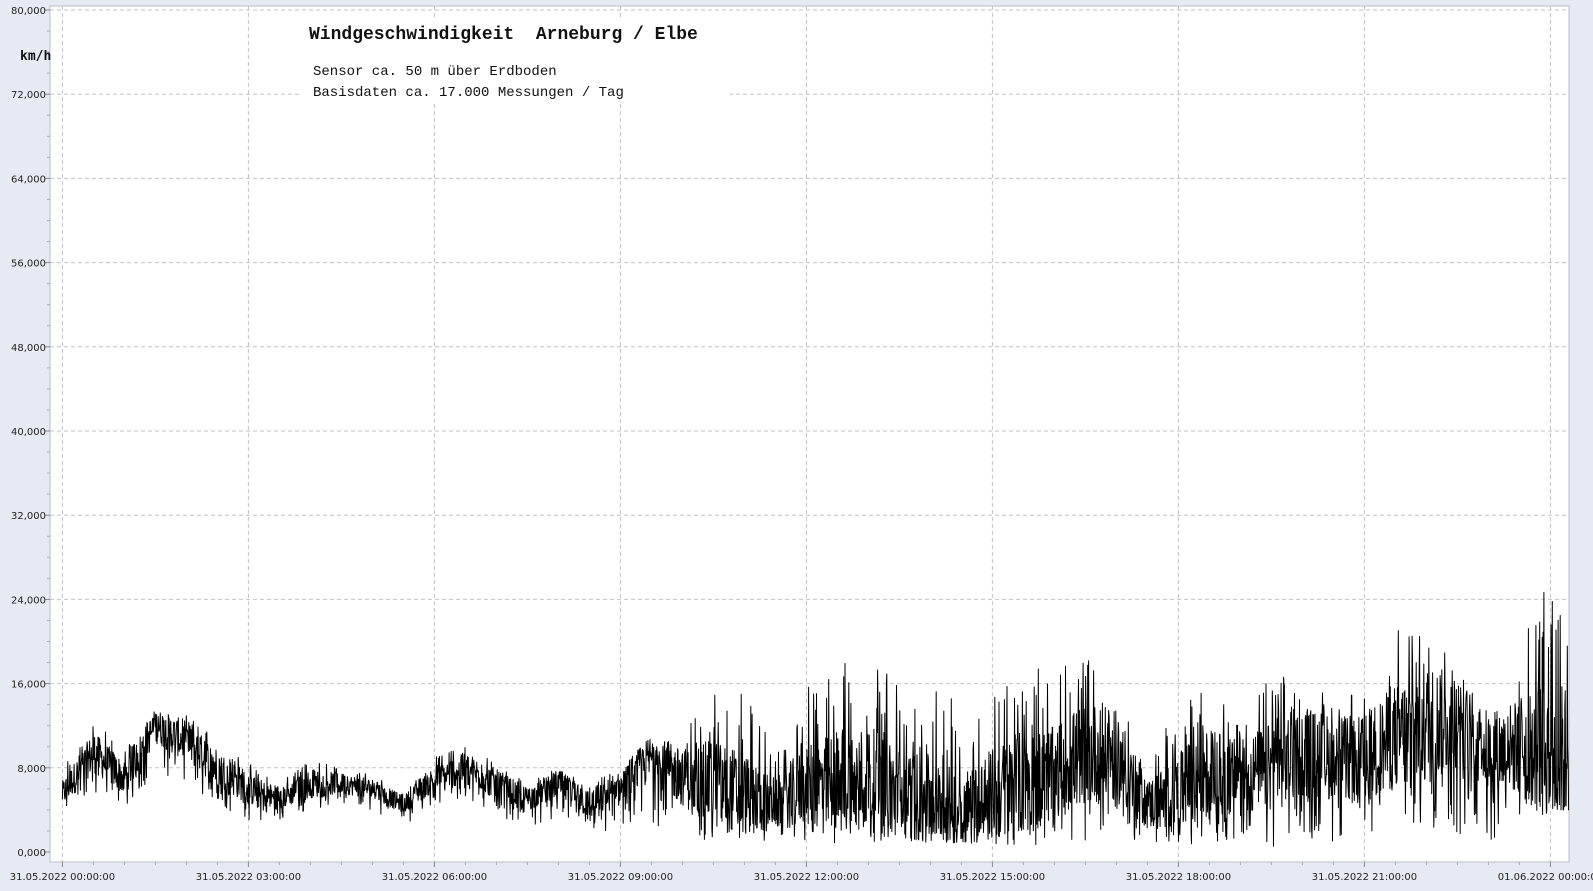  Describe the element at coordinates (31, 769) in the screenshot. I see `y-tick-label: 8,000` at that location.